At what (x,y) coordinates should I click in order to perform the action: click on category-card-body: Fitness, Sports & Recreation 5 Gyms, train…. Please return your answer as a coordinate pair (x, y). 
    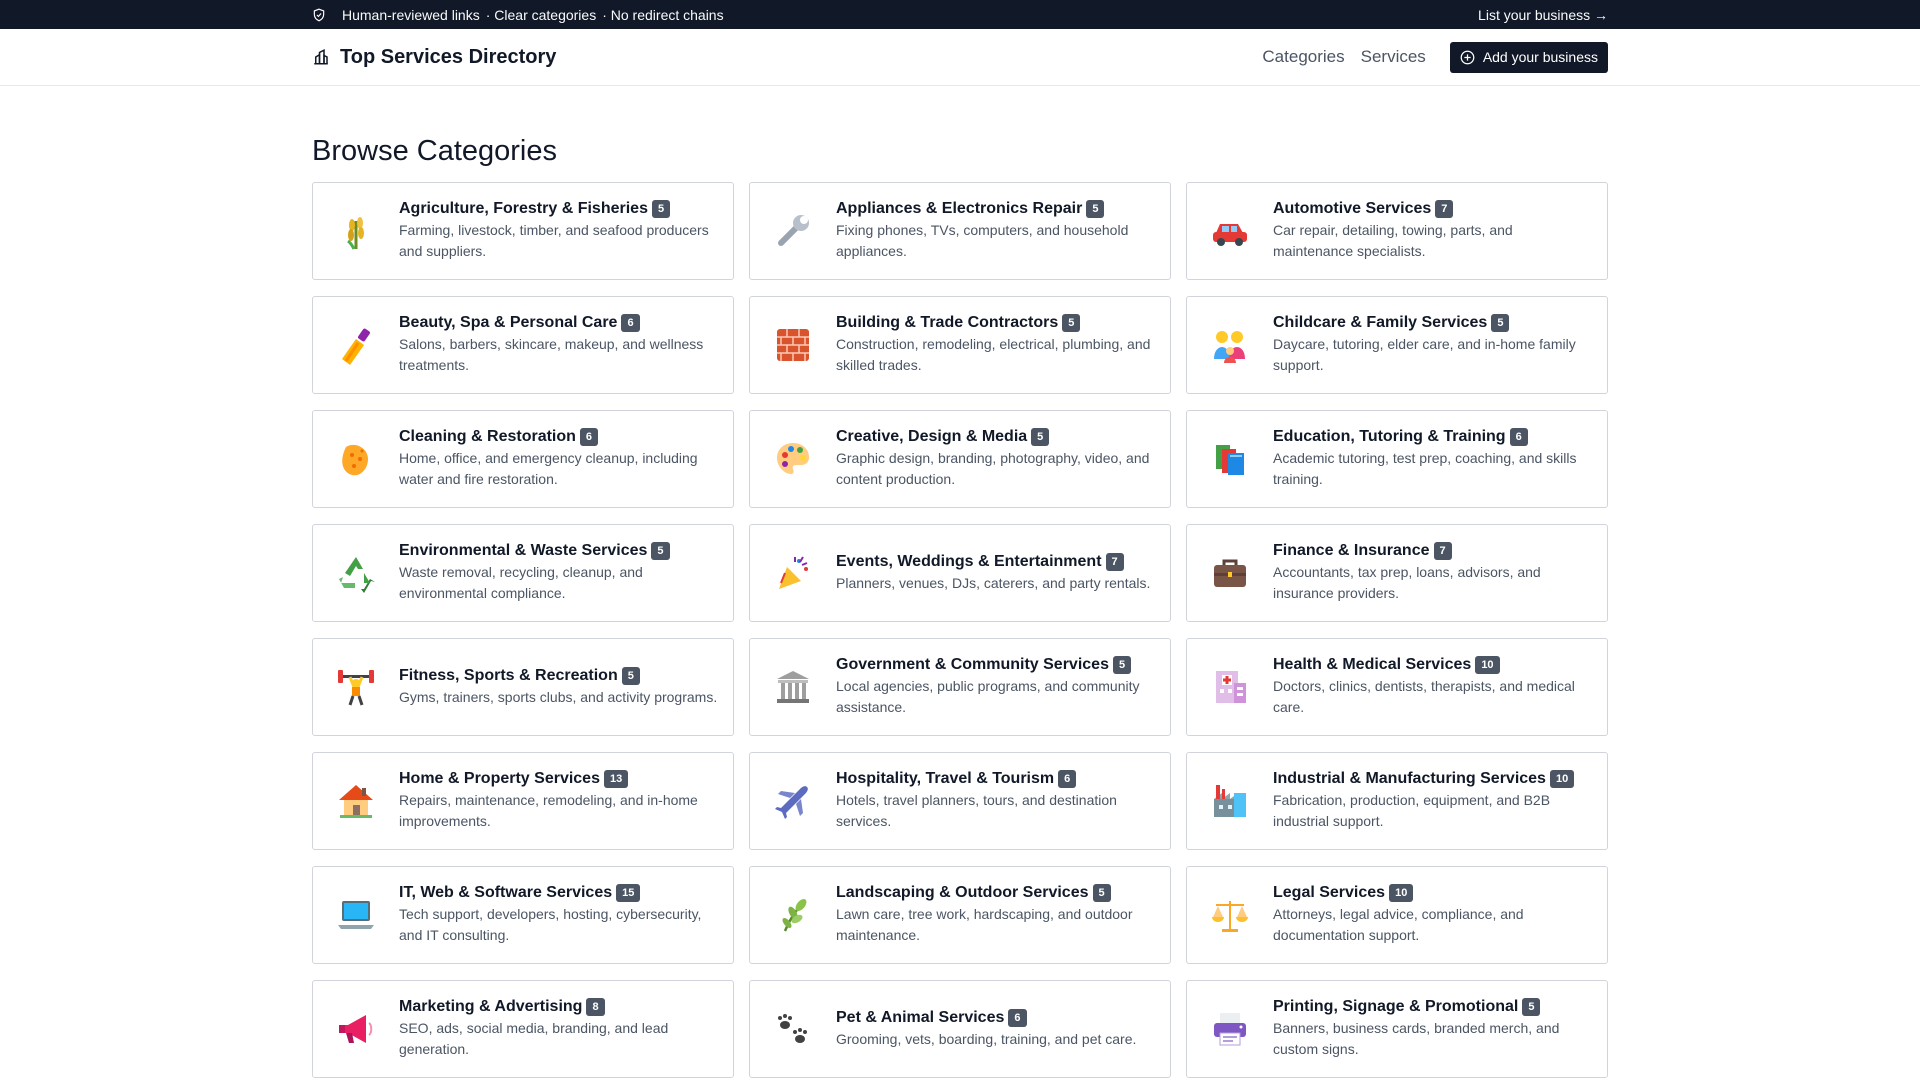
    Looking at the image, I should click on (565, 687).